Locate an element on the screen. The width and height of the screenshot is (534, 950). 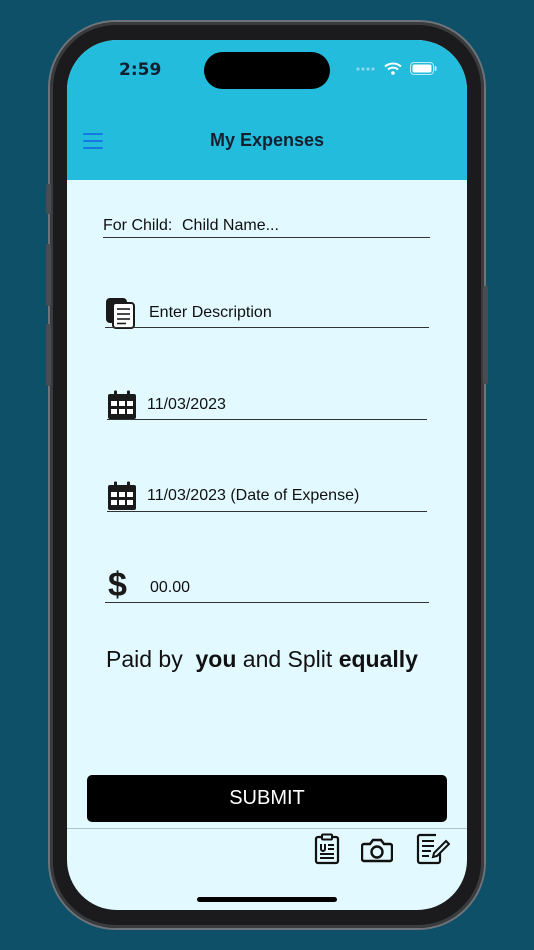
power-button is located at coordinates (485, 335).